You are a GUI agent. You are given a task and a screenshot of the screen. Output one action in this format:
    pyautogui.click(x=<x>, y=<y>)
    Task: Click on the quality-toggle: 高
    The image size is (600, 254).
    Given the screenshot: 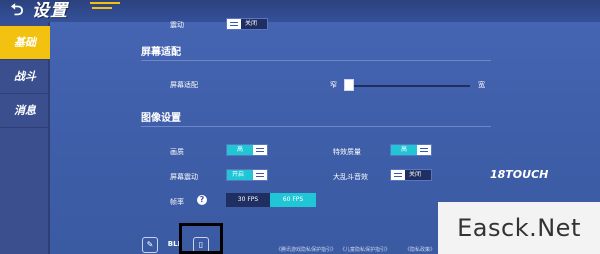 What is the action you would take?
    pyautogui.click(x=247, y=150)
    